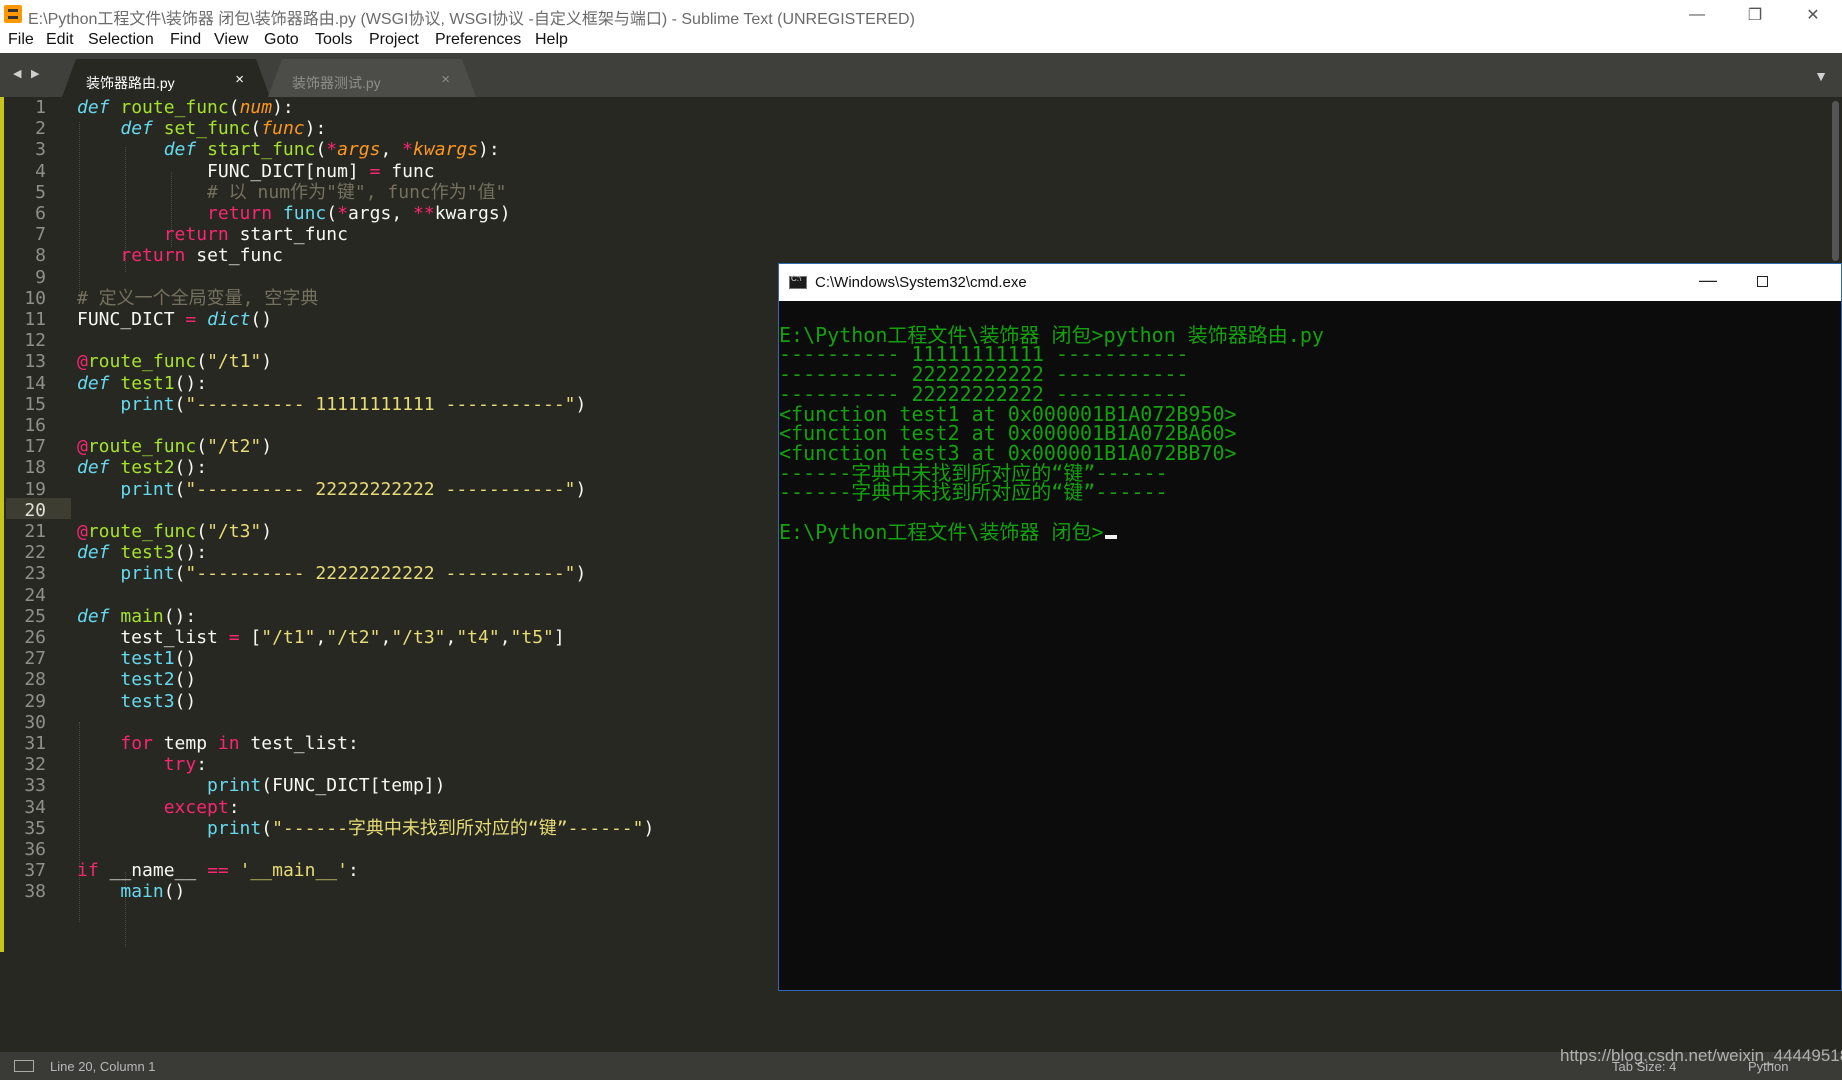 The image size is (1842, 1080). What do you see at coordinates (551, 40) in the screenshot?
I see `menu-help: Help` at bounding box center [551, 40].